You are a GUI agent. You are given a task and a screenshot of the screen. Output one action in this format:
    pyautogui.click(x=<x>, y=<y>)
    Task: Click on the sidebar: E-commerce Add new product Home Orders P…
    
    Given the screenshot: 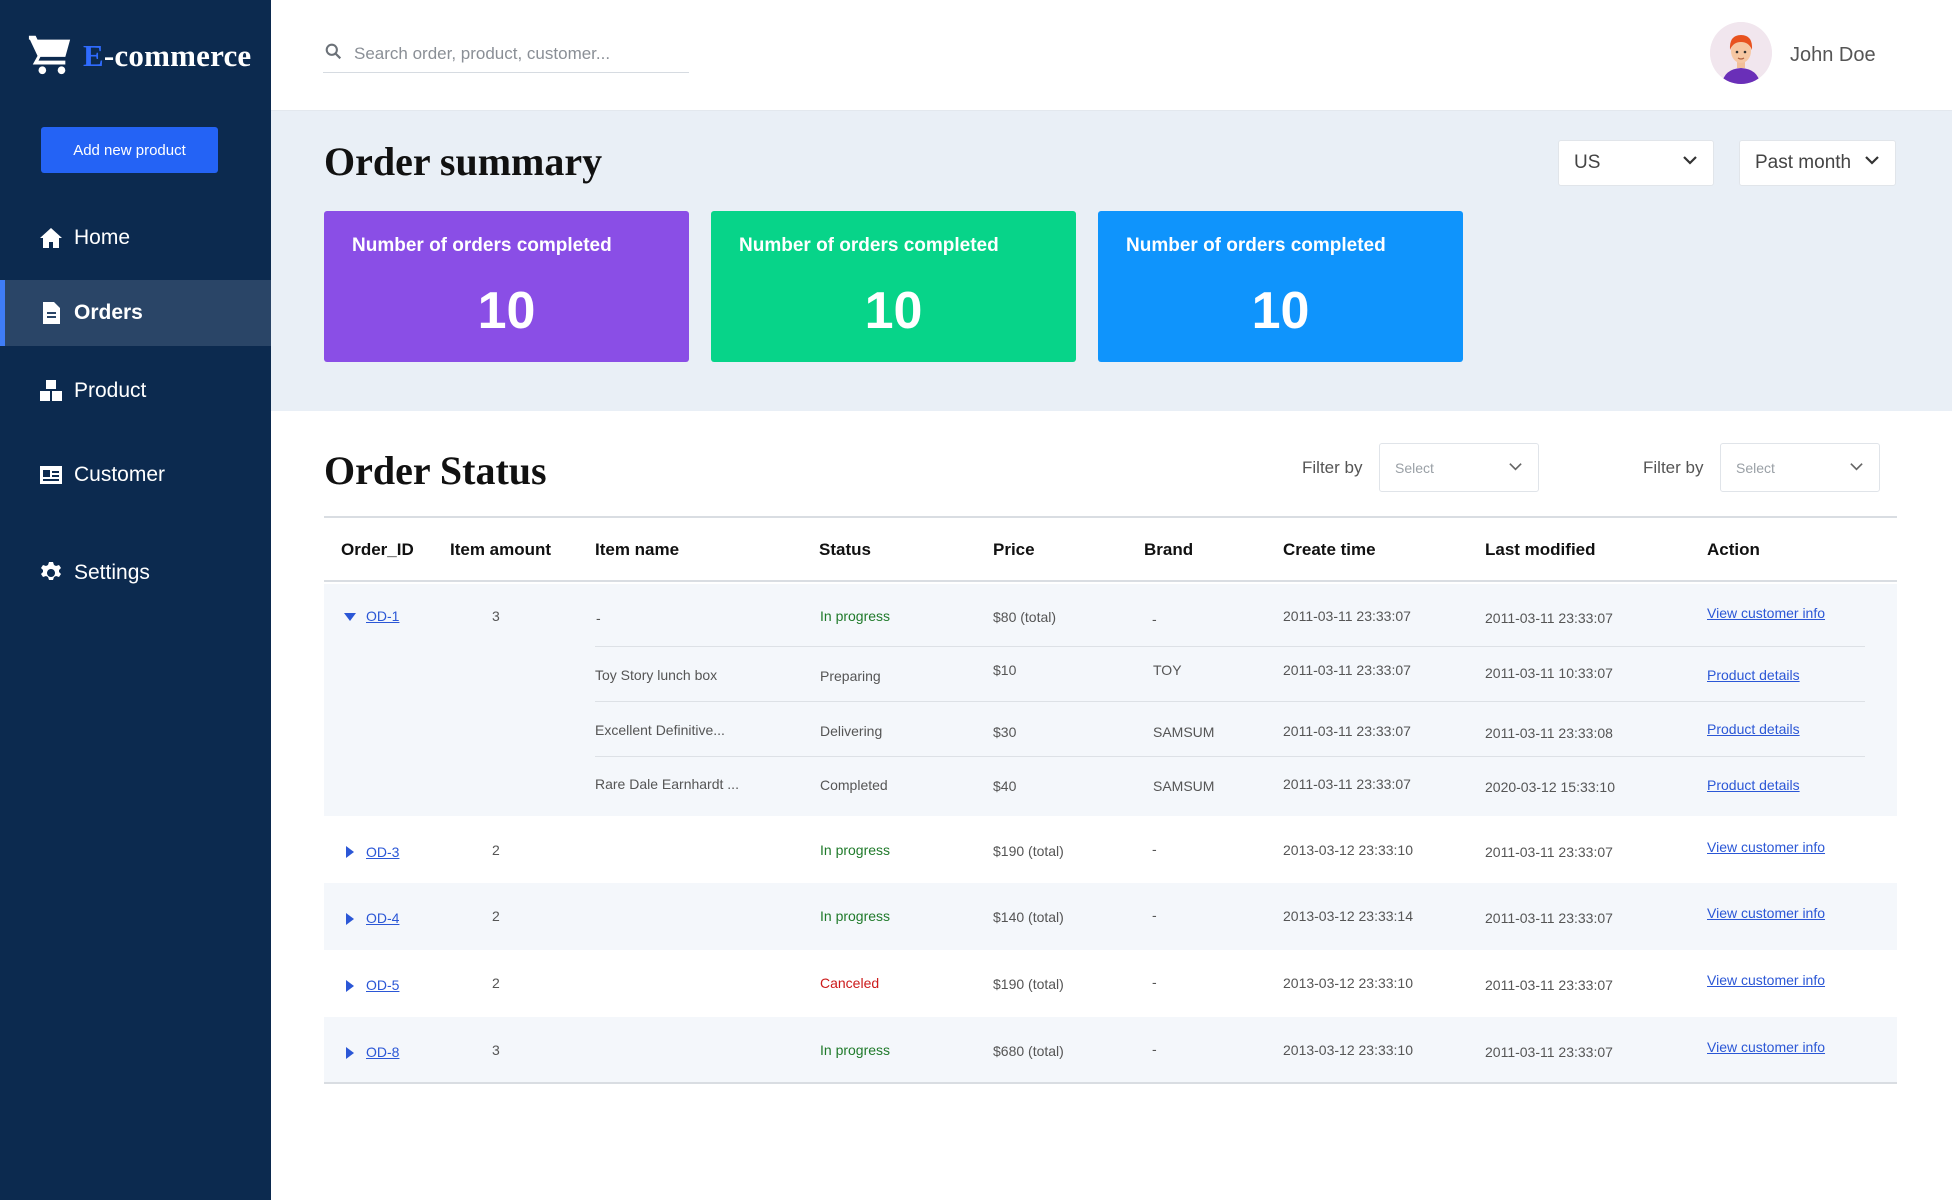 What is the action you would take?
    pyautogui.click(x=135, y=600)
    